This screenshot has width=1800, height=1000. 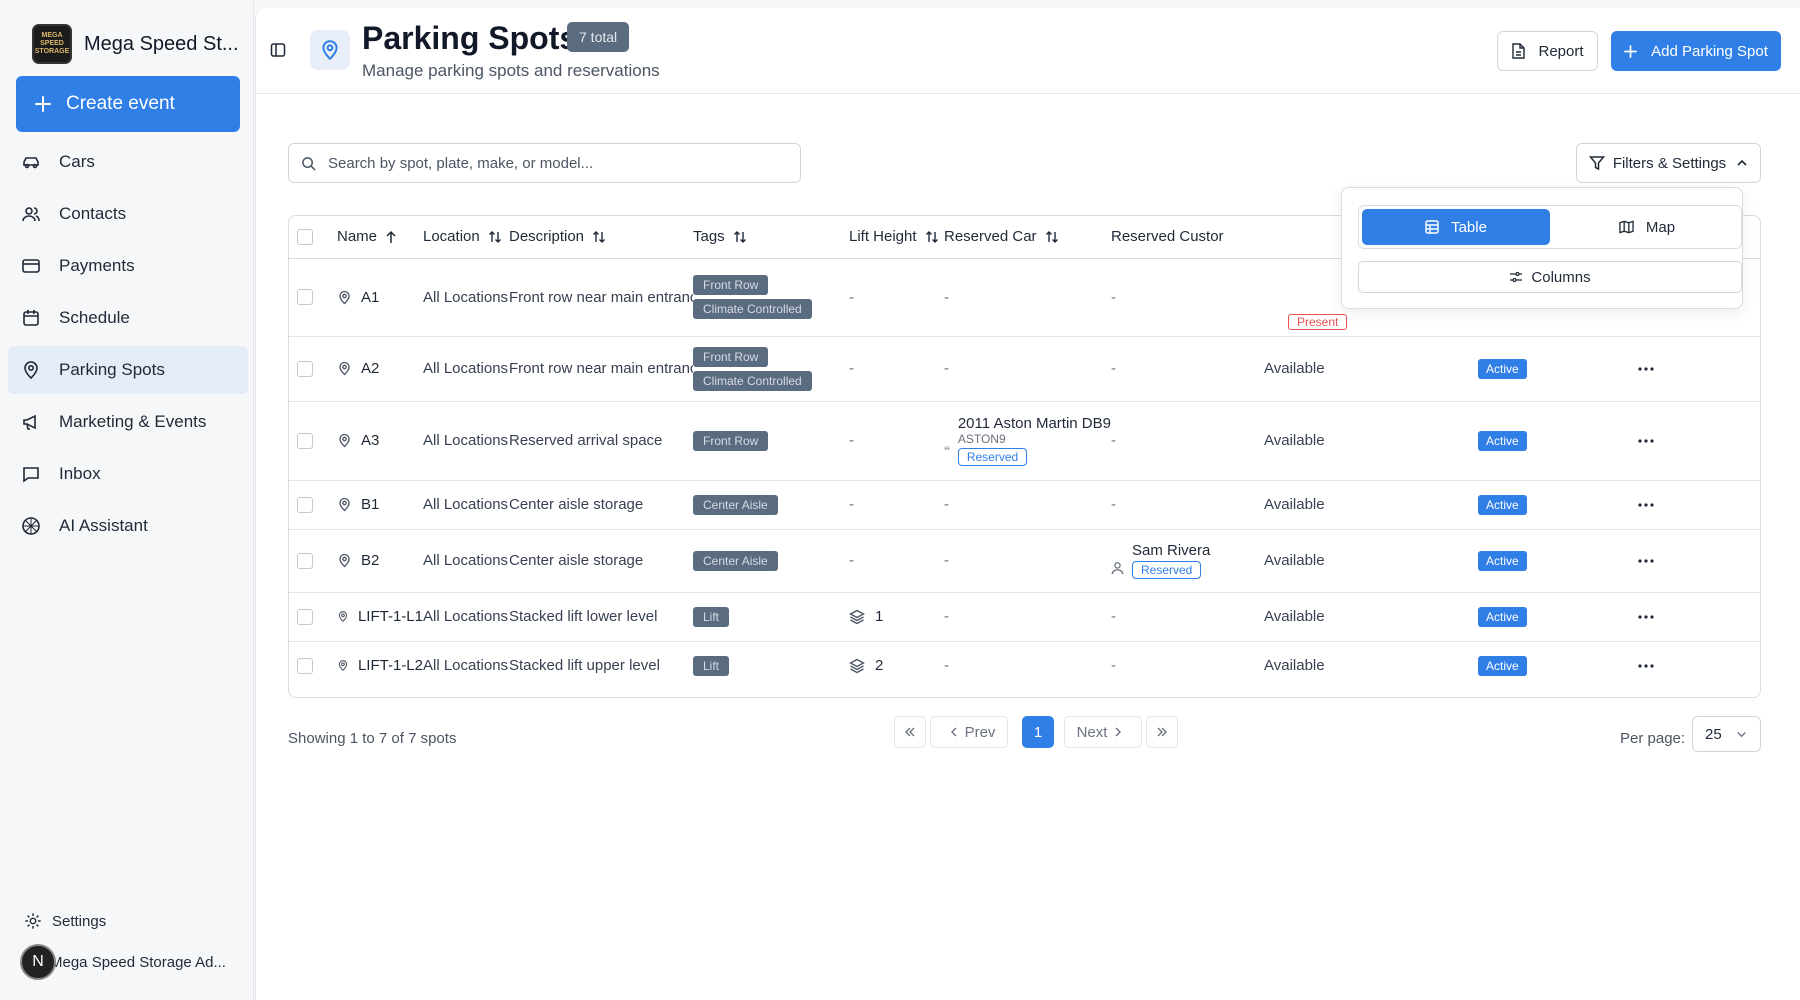 I want to click on search-box, so click(x=544, y=163).